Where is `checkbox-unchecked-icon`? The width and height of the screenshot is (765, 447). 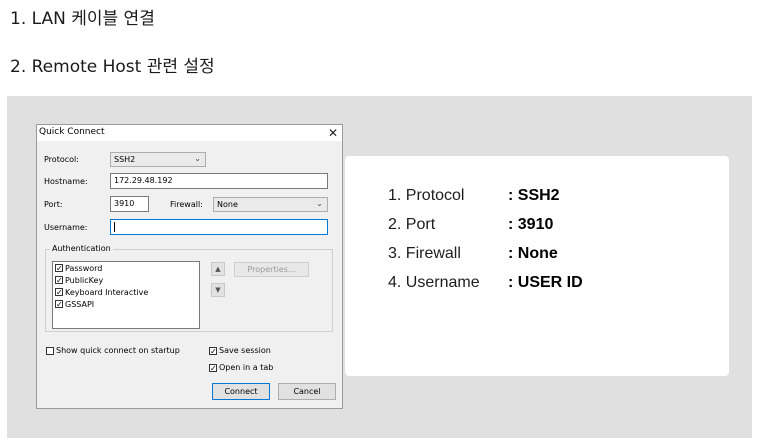
checkbox-unchecked-icon is located at coordinates (50, 350).